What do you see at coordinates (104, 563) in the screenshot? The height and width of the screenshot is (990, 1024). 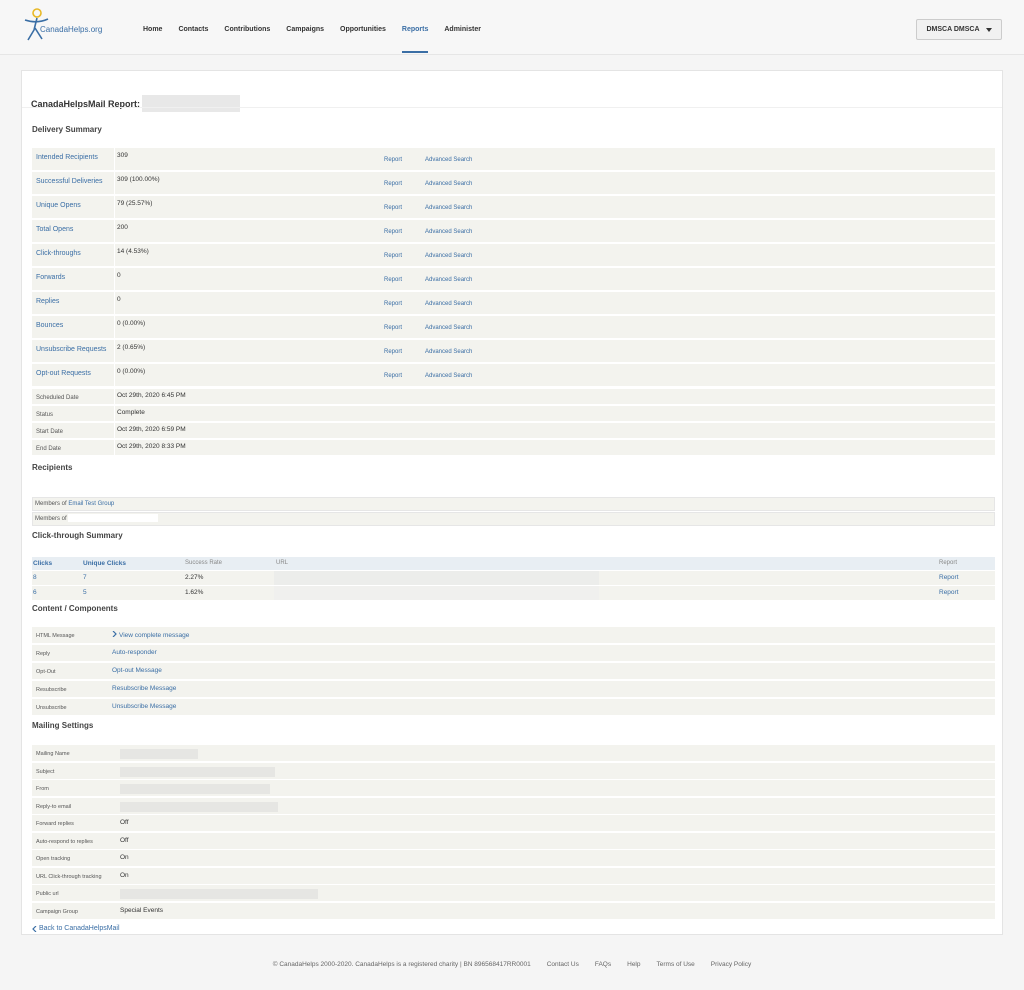 I see `col-unique-clicks: Unique Clicks` at bounding box center [104, 563].